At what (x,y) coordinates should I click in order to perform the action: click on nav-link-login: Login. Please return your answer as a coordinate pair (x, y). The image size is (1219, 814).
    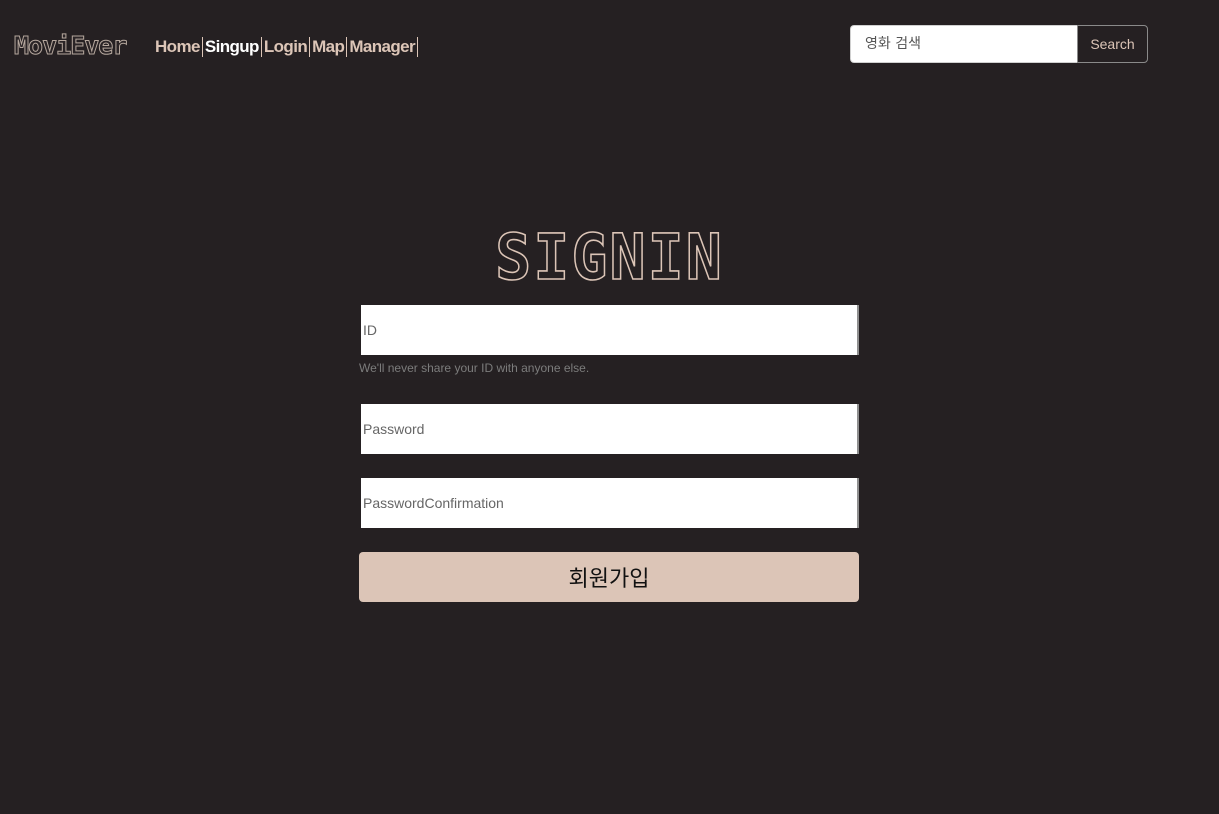
    Looking at the image, I should click on (286, 47).